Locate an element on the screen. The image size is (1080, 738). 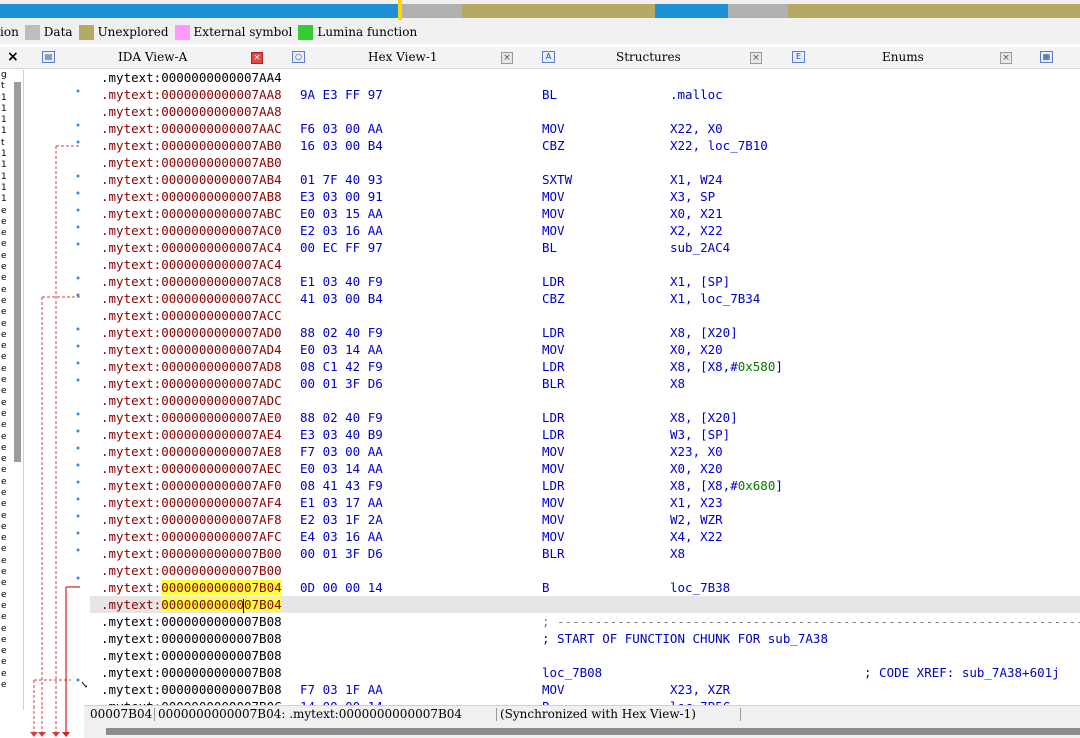
line-address: .mytext:0000000000007B00 is located at coordinates (191, 553).